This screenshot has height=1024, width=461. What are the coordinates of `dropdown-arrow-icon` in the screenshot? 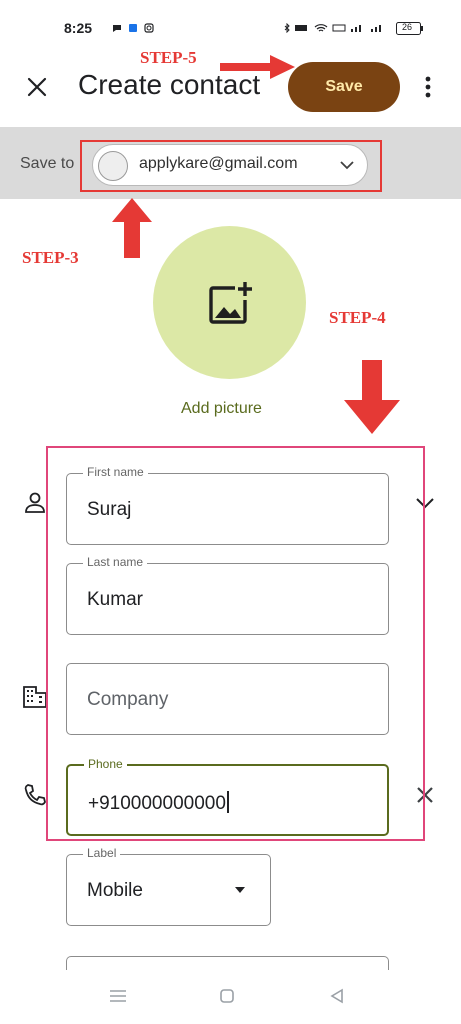 It's located at (240, 890).